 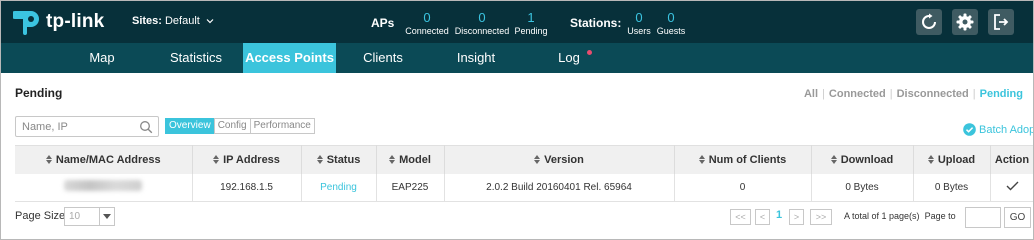 What do you see at coordinates (559, 187) in the screenshot?
I see `cell-version: 2.0.2 Build 20160401 Rel. 65964` at bounding box center [559, 187].